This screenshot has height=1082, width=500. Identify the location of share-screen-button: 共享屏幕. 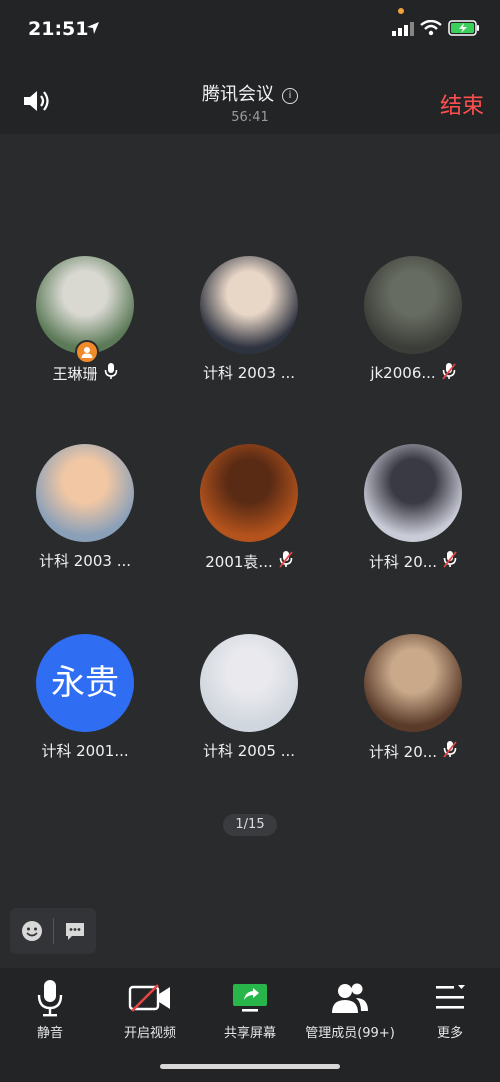
(250, 1009).